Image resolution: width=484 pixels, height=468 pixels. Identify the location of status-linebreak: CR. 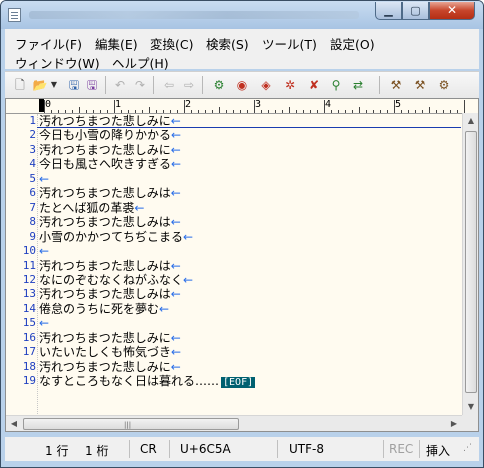
(148, 449).